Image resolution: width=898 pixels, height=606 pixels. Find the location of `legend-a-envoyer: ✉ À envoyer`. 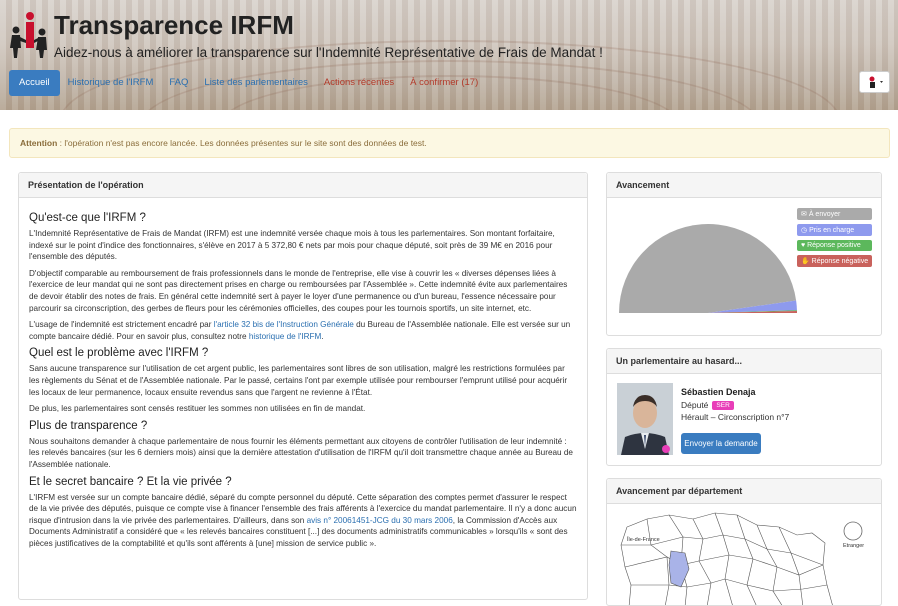

legend-a-envoyer: ✉ À envoyer is located at coordinates (835, 214).